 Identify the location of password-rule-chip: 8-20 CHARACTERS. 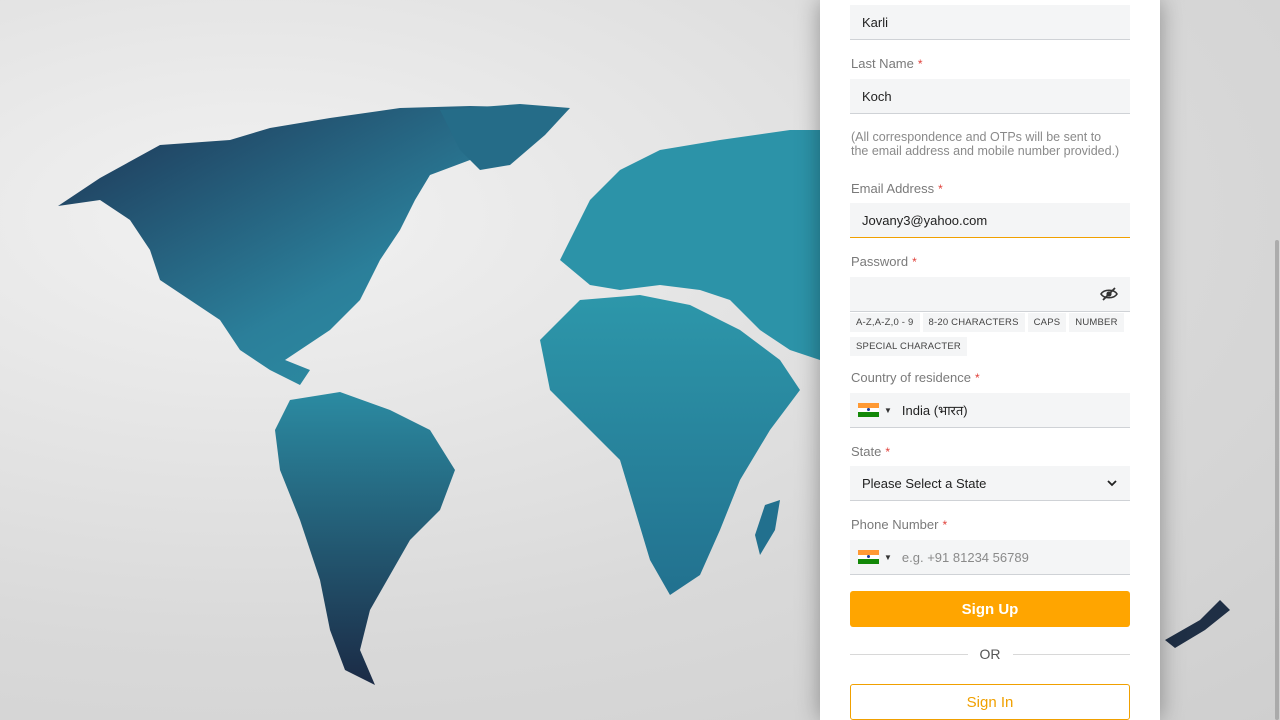
(973, 322).